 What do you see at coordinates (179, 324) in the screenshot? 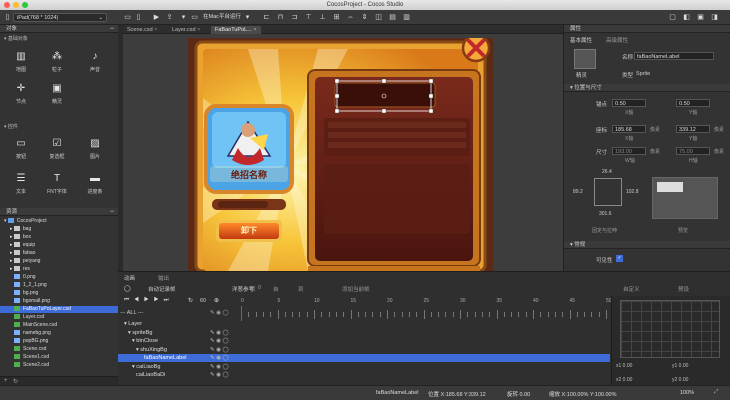
I see `timeline-layer: ▾ Layer` at bounding box center [179, 324].